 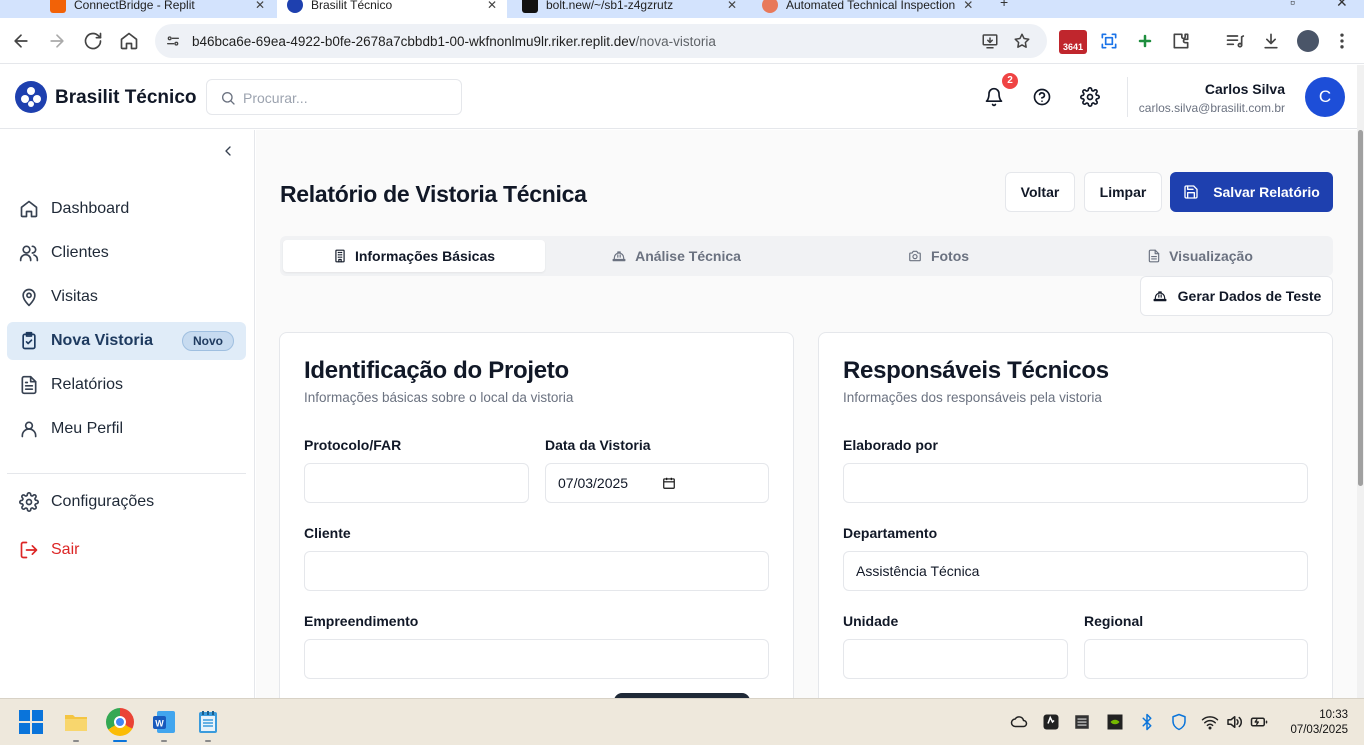 I want to click on taskbar-clock: 10:33 07/03/2025, so click(x=1319, y=723).